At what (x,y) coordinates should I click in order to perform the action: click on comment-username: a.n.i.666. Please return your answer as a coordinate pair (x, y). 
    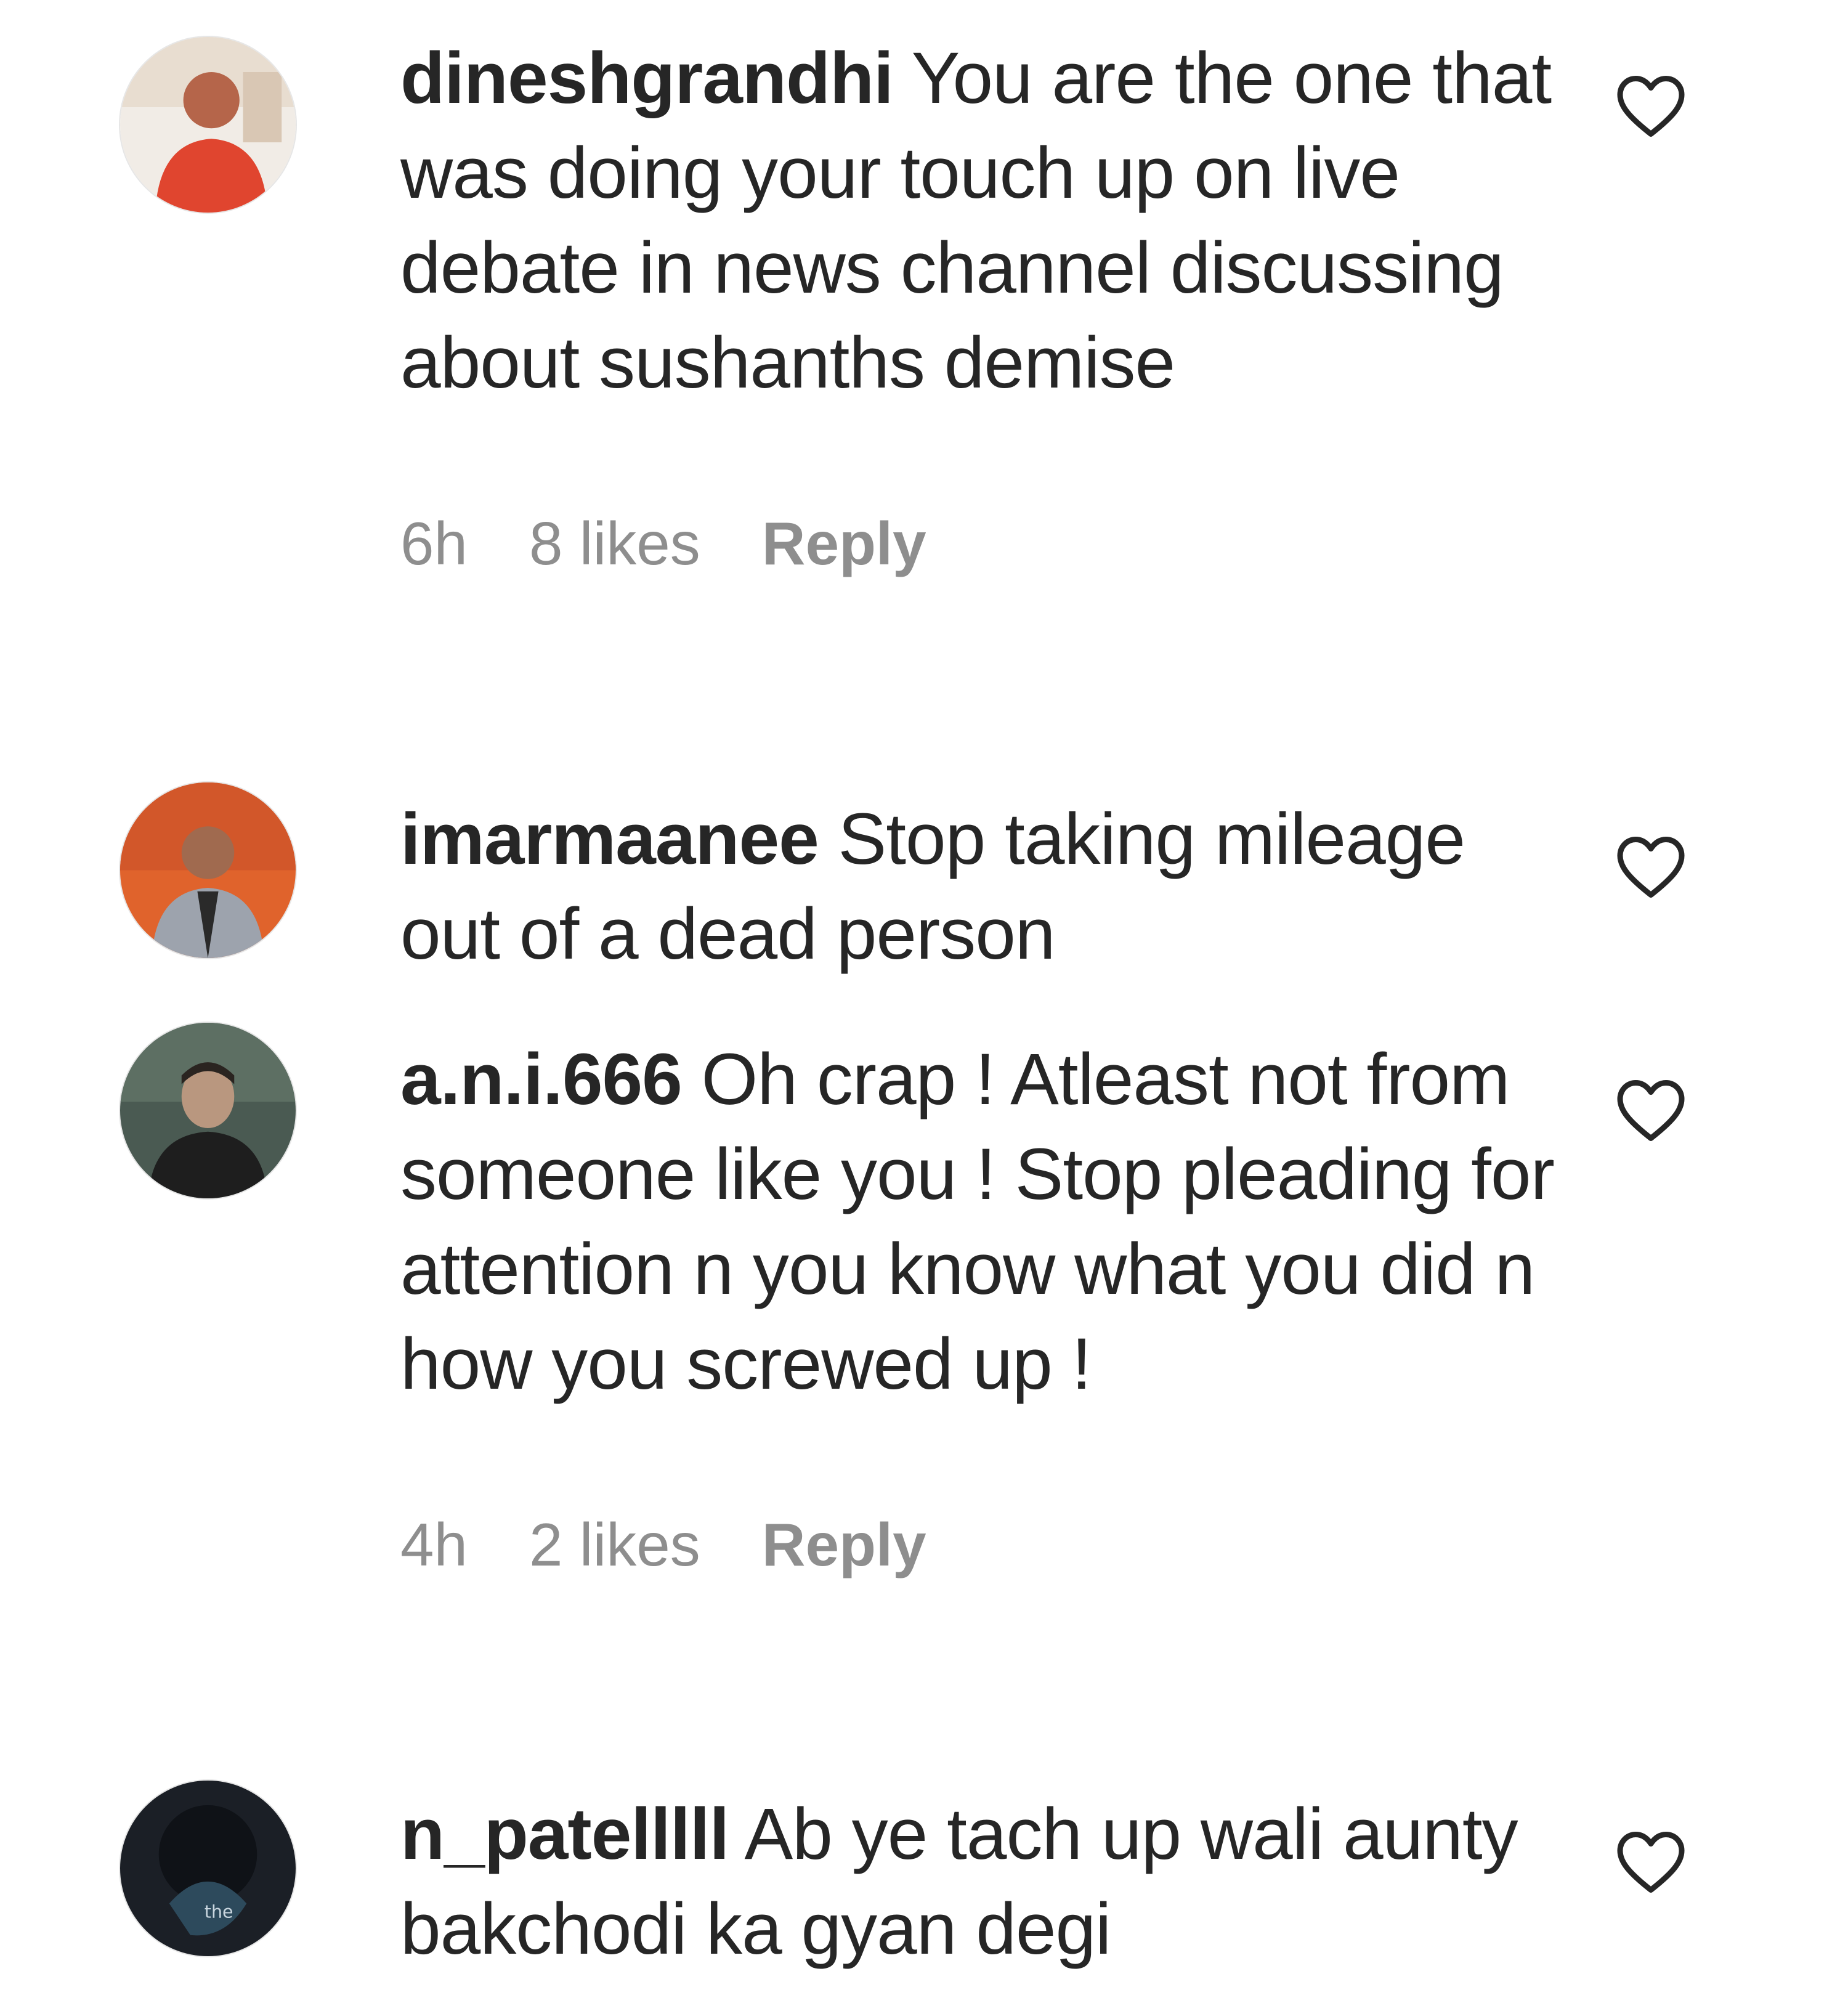
    Looking at the image, I should click on (541, 1079).